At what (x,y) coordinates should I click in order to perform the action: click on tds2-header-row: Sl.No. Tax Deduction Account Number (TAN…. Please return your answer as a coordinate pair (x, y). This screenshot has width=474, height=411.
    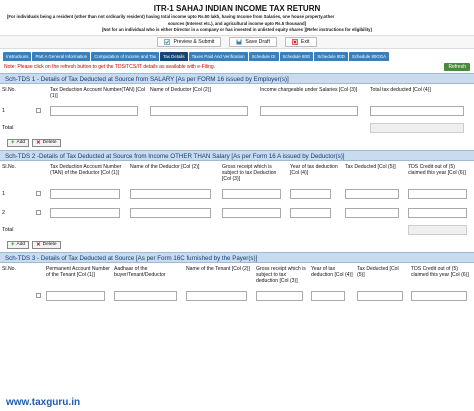
    Looking at the image, I should click on (237, 173).